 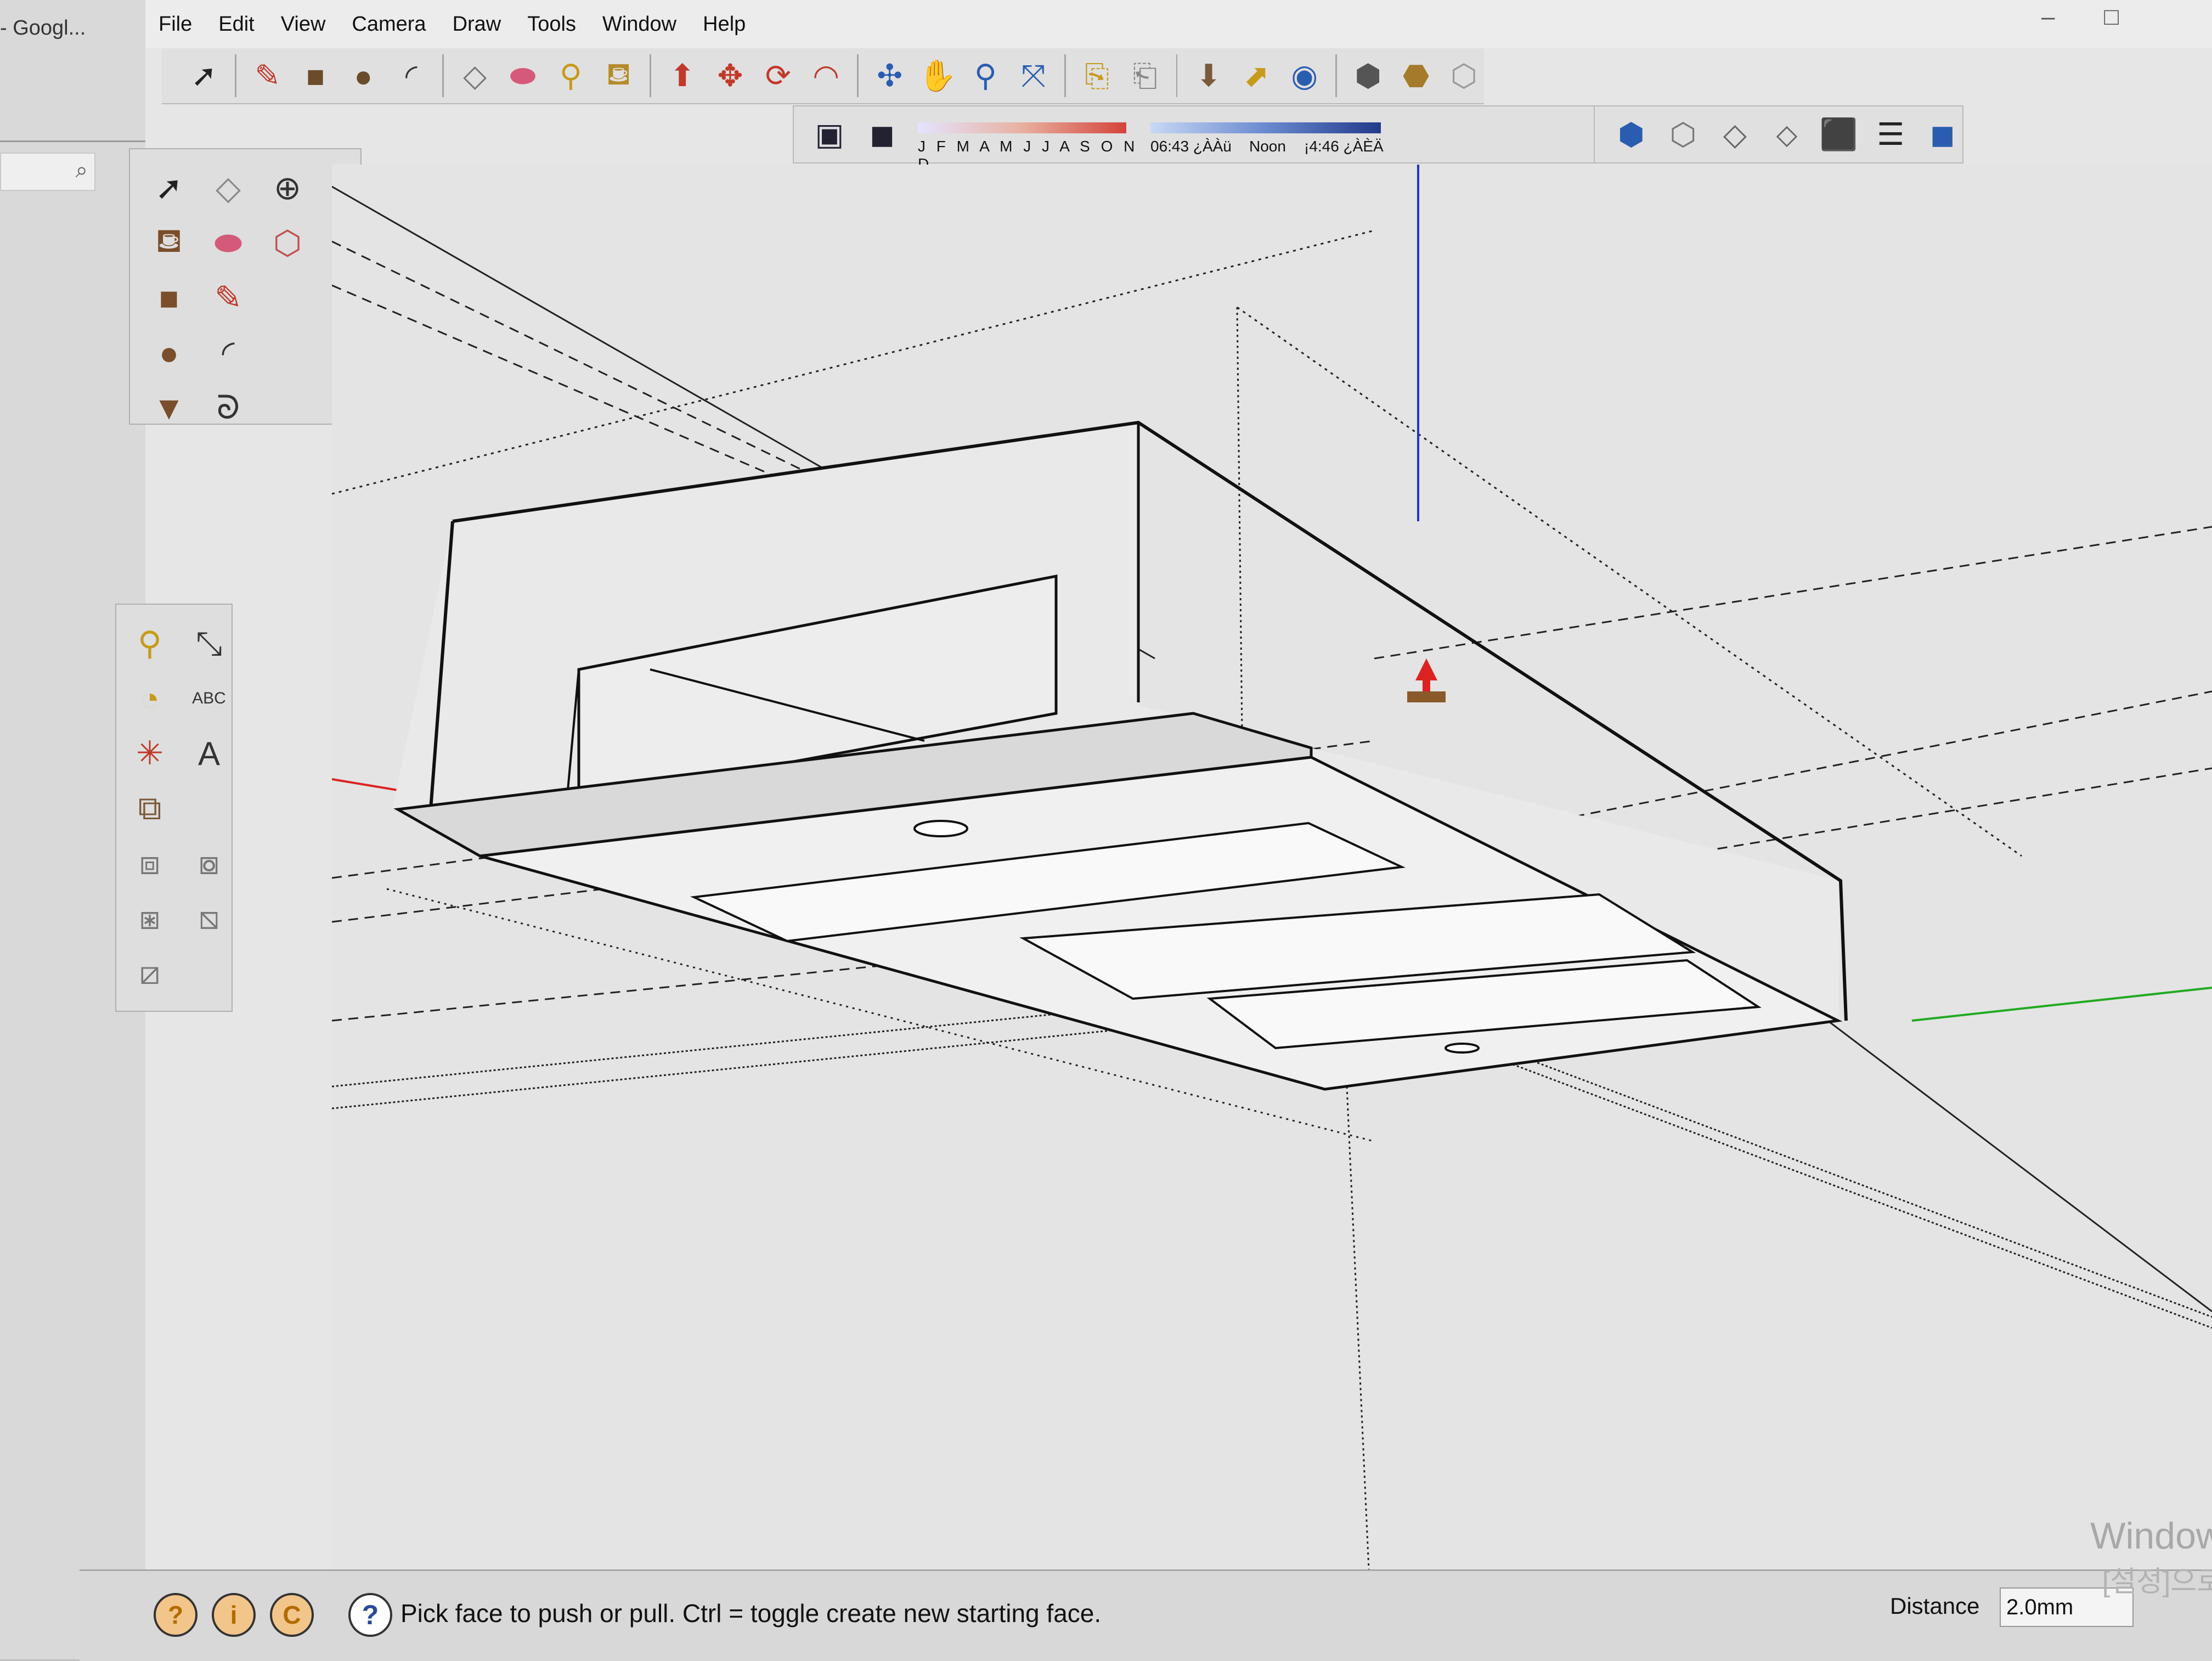 I want to click on text-tool-icon: ABC, so click(x=209, y=698).